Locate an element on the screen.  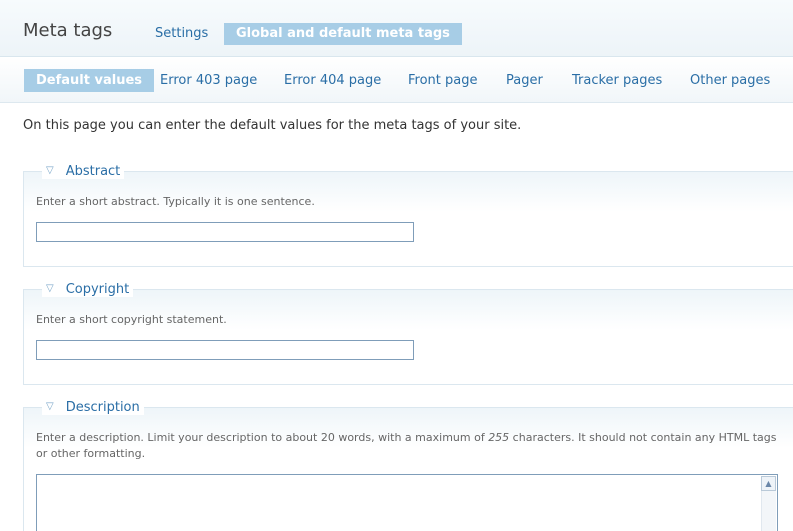
subtab-other-pages: Other pages is located at coordinates (730, 80).